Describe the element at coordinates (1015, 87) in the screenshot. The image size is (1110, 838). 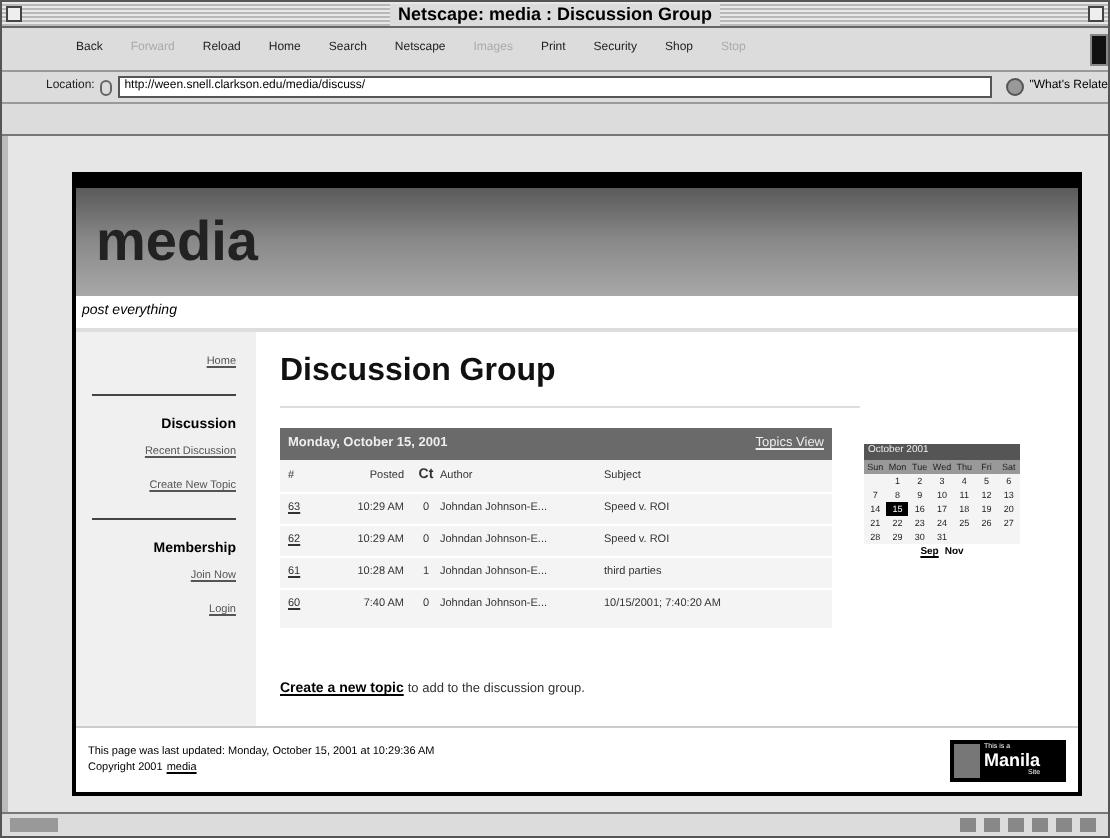
I see `globe-icon` at that location.